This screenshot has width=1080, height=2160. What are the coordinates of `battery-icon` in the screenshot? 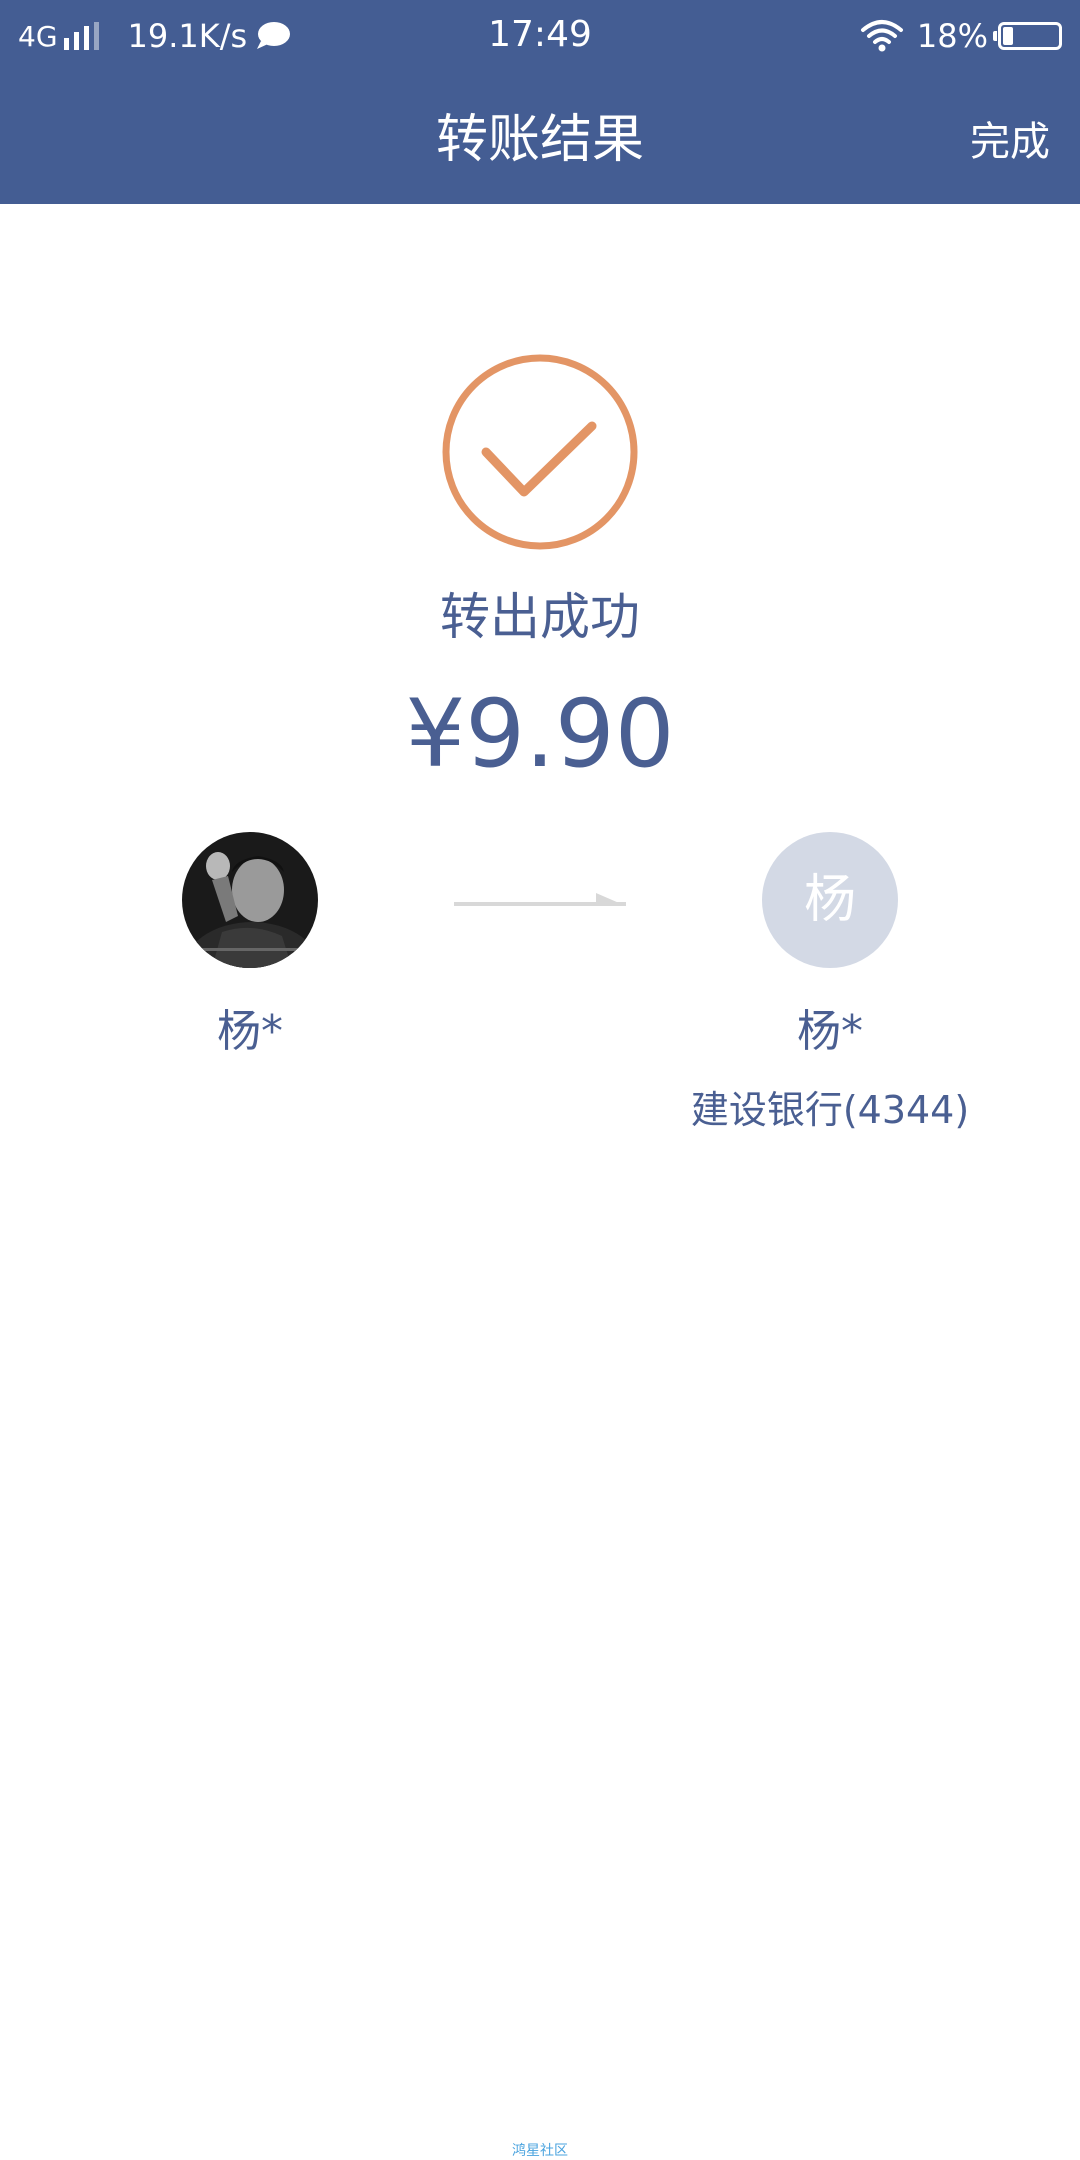 It's located at (1027, 36).